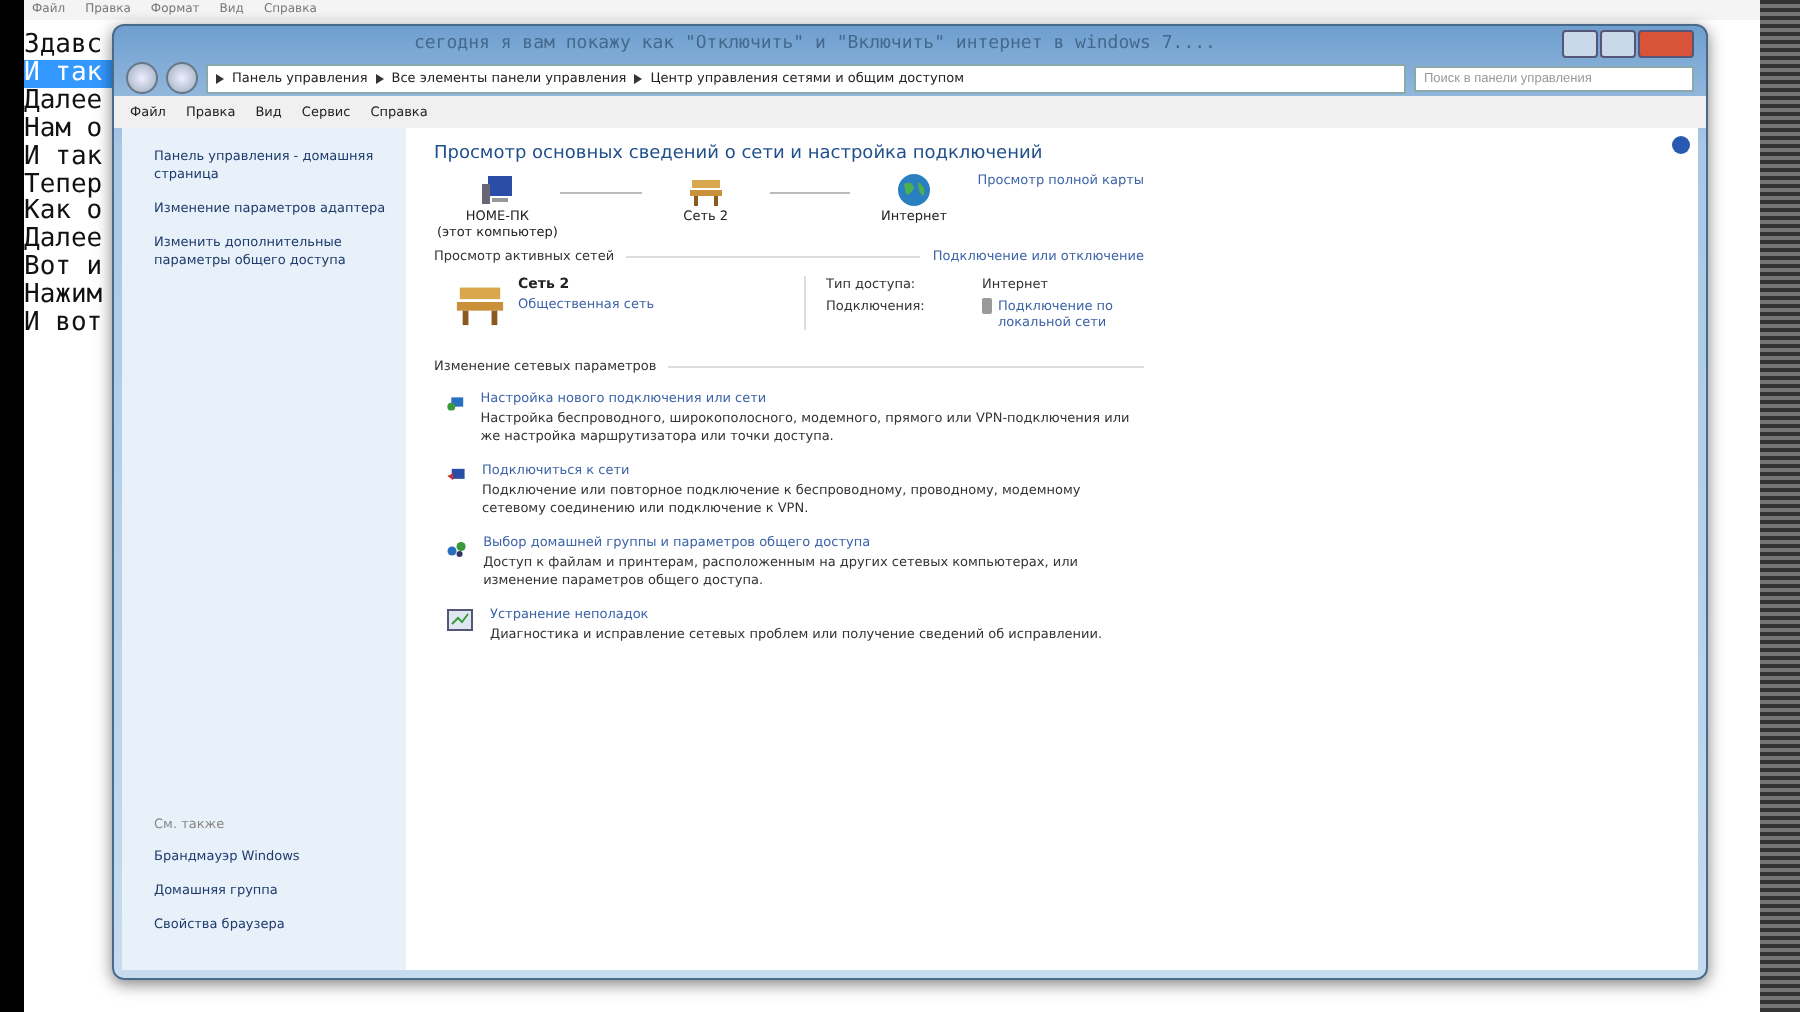 The height and width of the screenshot is (1012, 1800). What do you see at coordinates (1580, 43) in the screenshot?
I see `minimize-button` at bounding box center [1580, 43].